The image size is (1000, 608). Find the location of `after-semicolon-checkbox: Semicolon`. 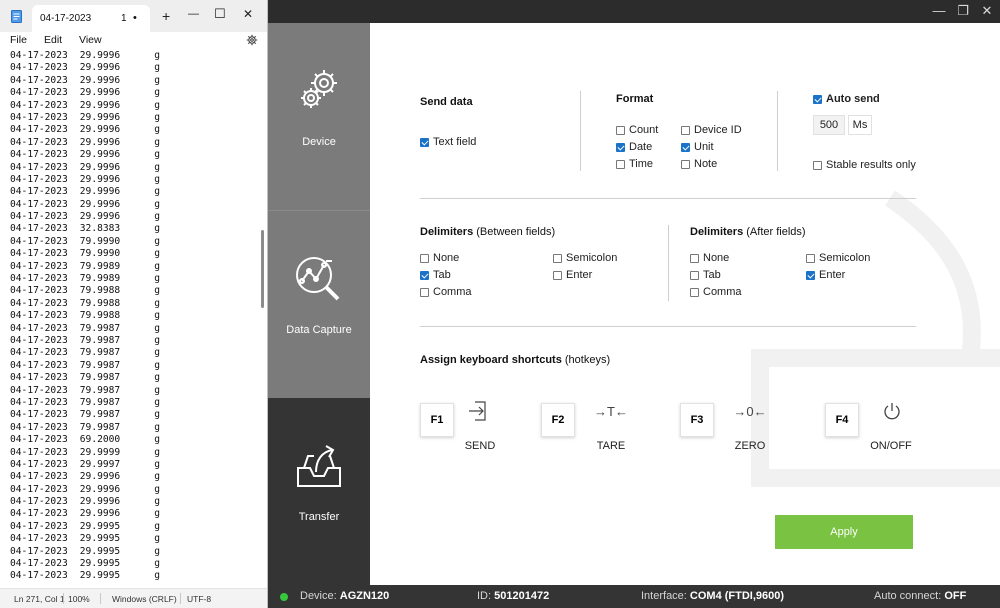

after-semicolon-checkbox: Semicolon is located at coordinates (838, 258).